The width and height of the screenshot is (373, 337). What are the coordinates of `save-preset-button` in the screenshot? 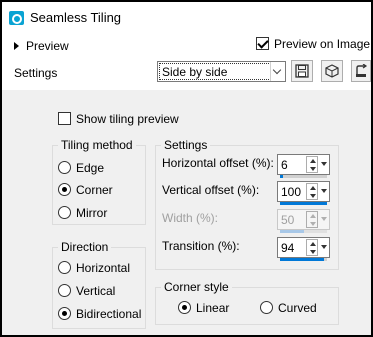 It's located at (302, 71).